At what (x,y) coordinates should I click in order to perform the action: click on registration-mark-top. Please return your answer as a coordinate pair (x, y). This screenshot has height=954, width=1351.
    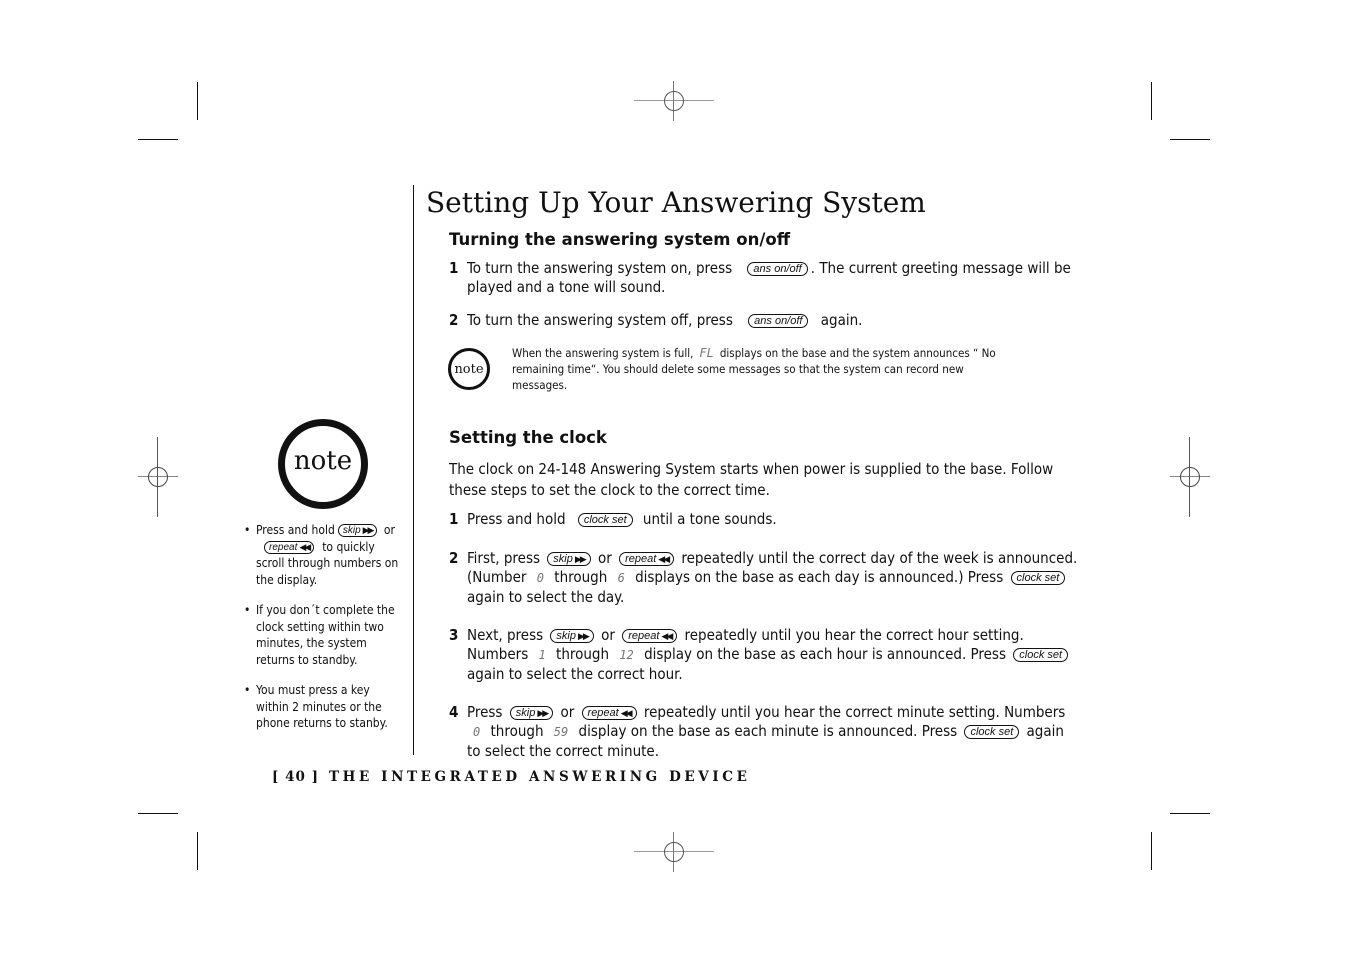
    Looking at the image, I should click on (674, 101).